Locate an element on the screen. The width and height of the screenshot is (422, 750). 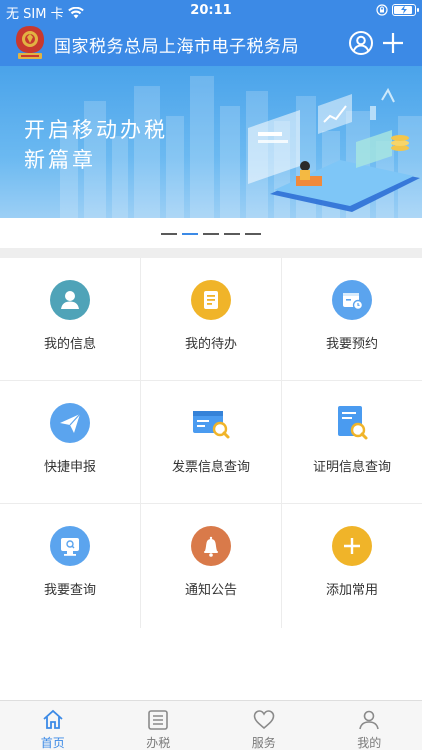
tab-heart: 服务 is located at coordinates (264, 725).